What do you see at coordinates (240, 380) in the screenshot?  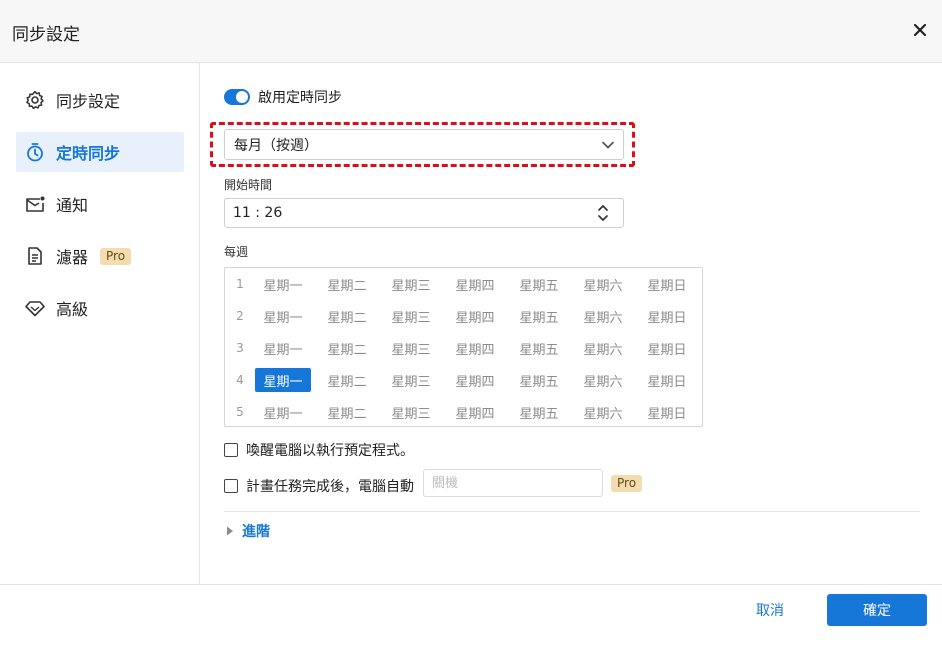 I see `week-number: 4` at bounding box center [240, 380].